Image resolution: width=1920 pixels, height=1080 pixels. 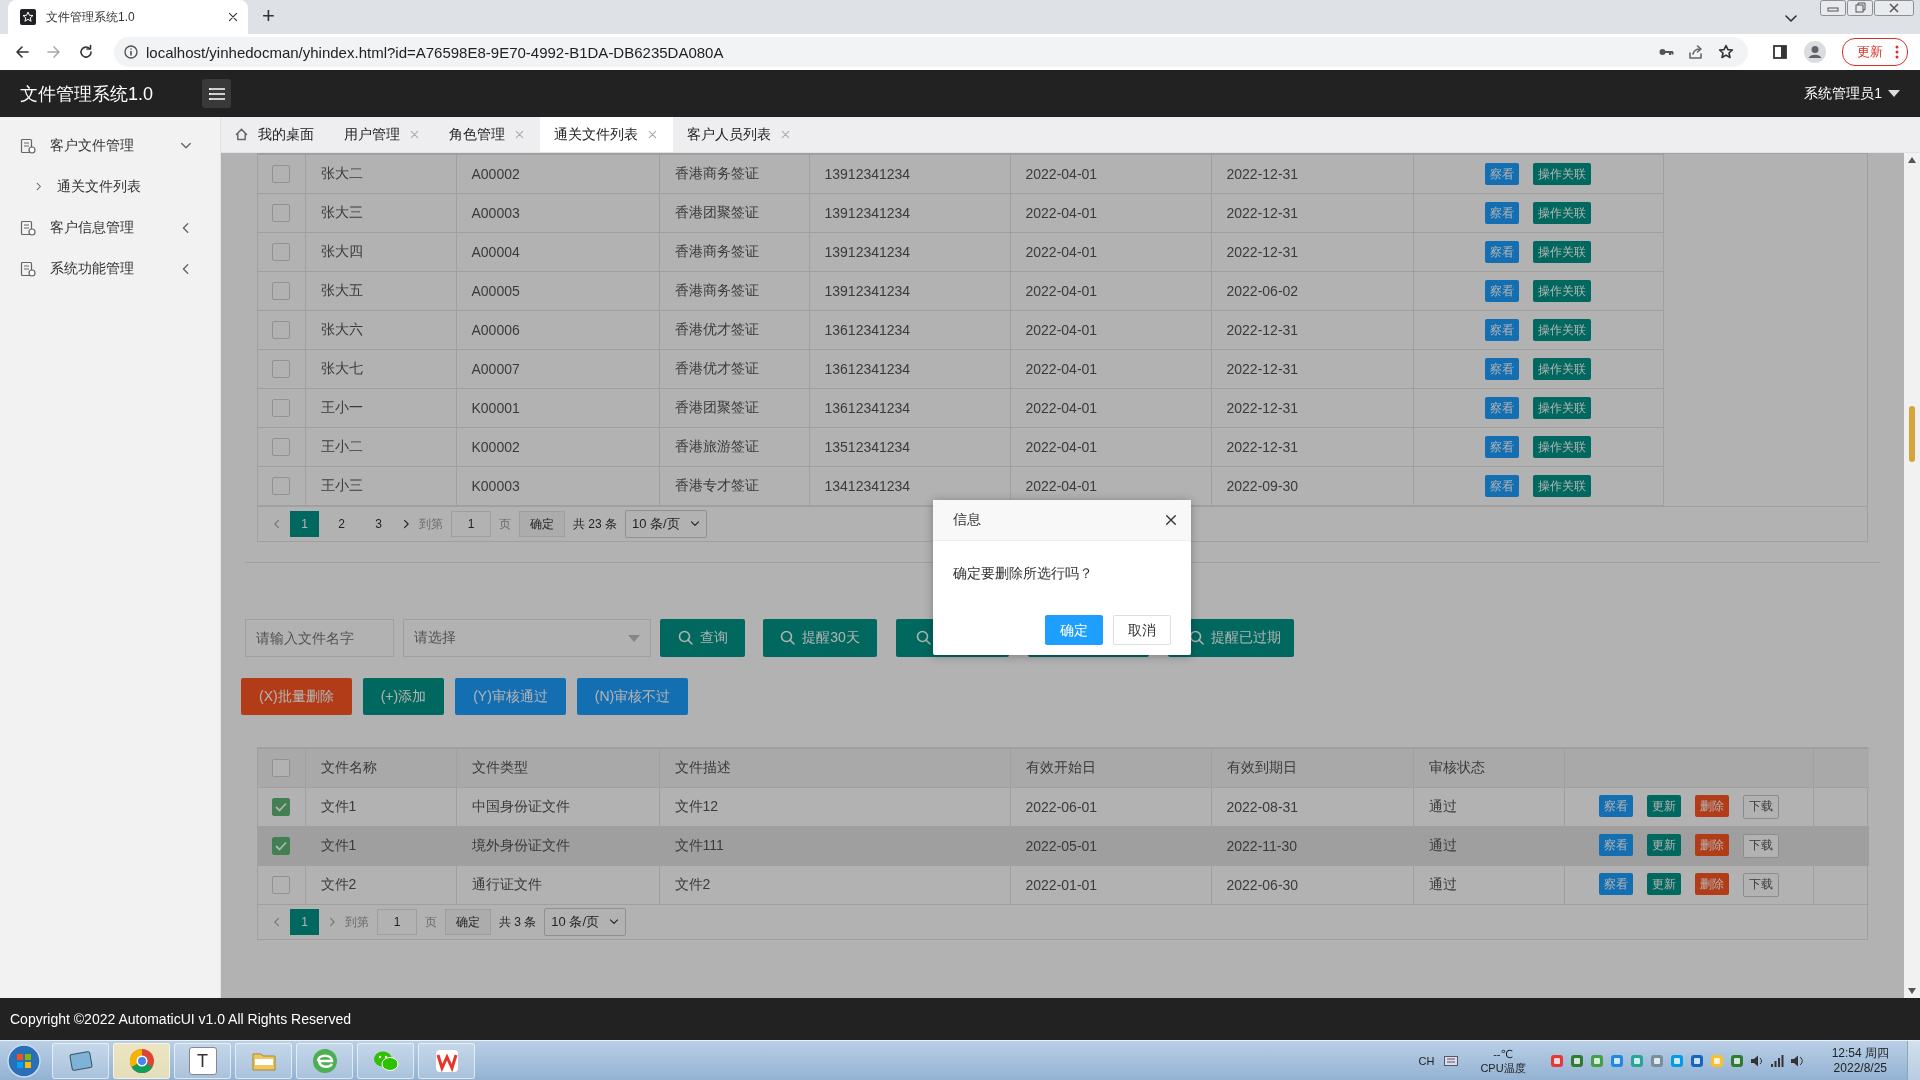 I want to click on update-button: 更新, so click(x=1875, y=52).